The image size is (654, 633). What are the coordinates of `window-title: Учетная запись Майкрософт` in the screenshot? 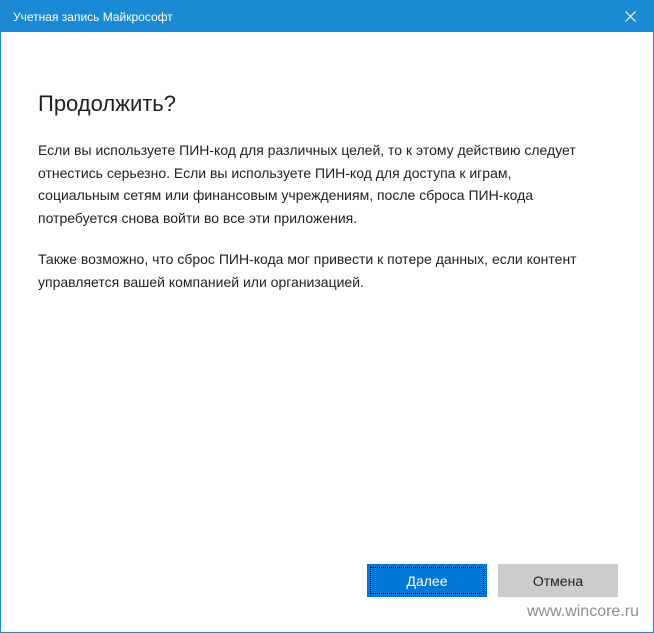 It's located at (93, 17).